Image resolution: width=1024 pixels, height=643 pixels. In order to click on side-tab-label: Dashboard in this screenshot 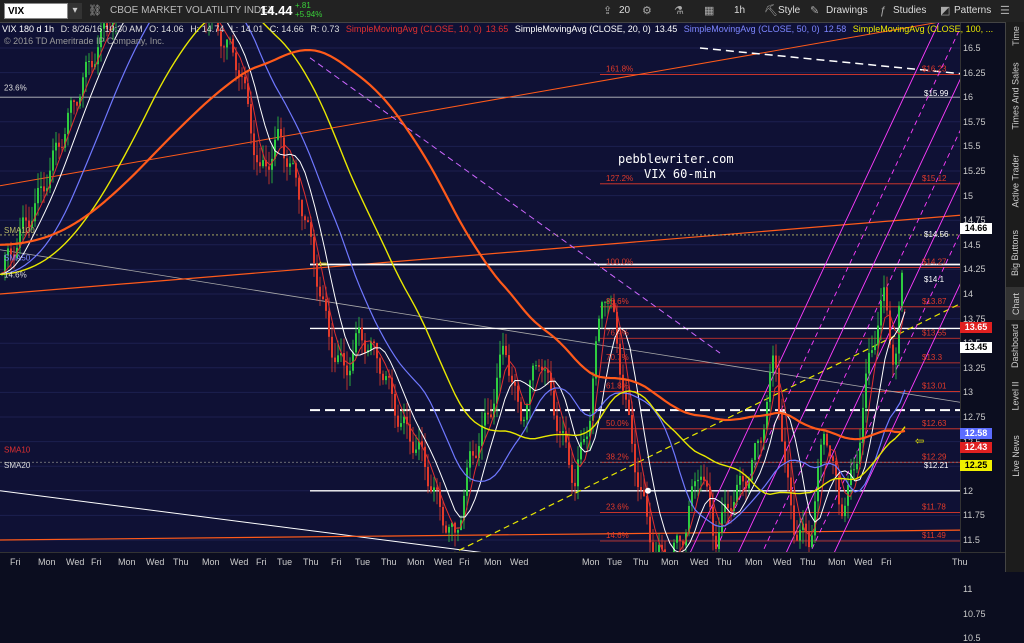, I will do `click(1015, 346)`.